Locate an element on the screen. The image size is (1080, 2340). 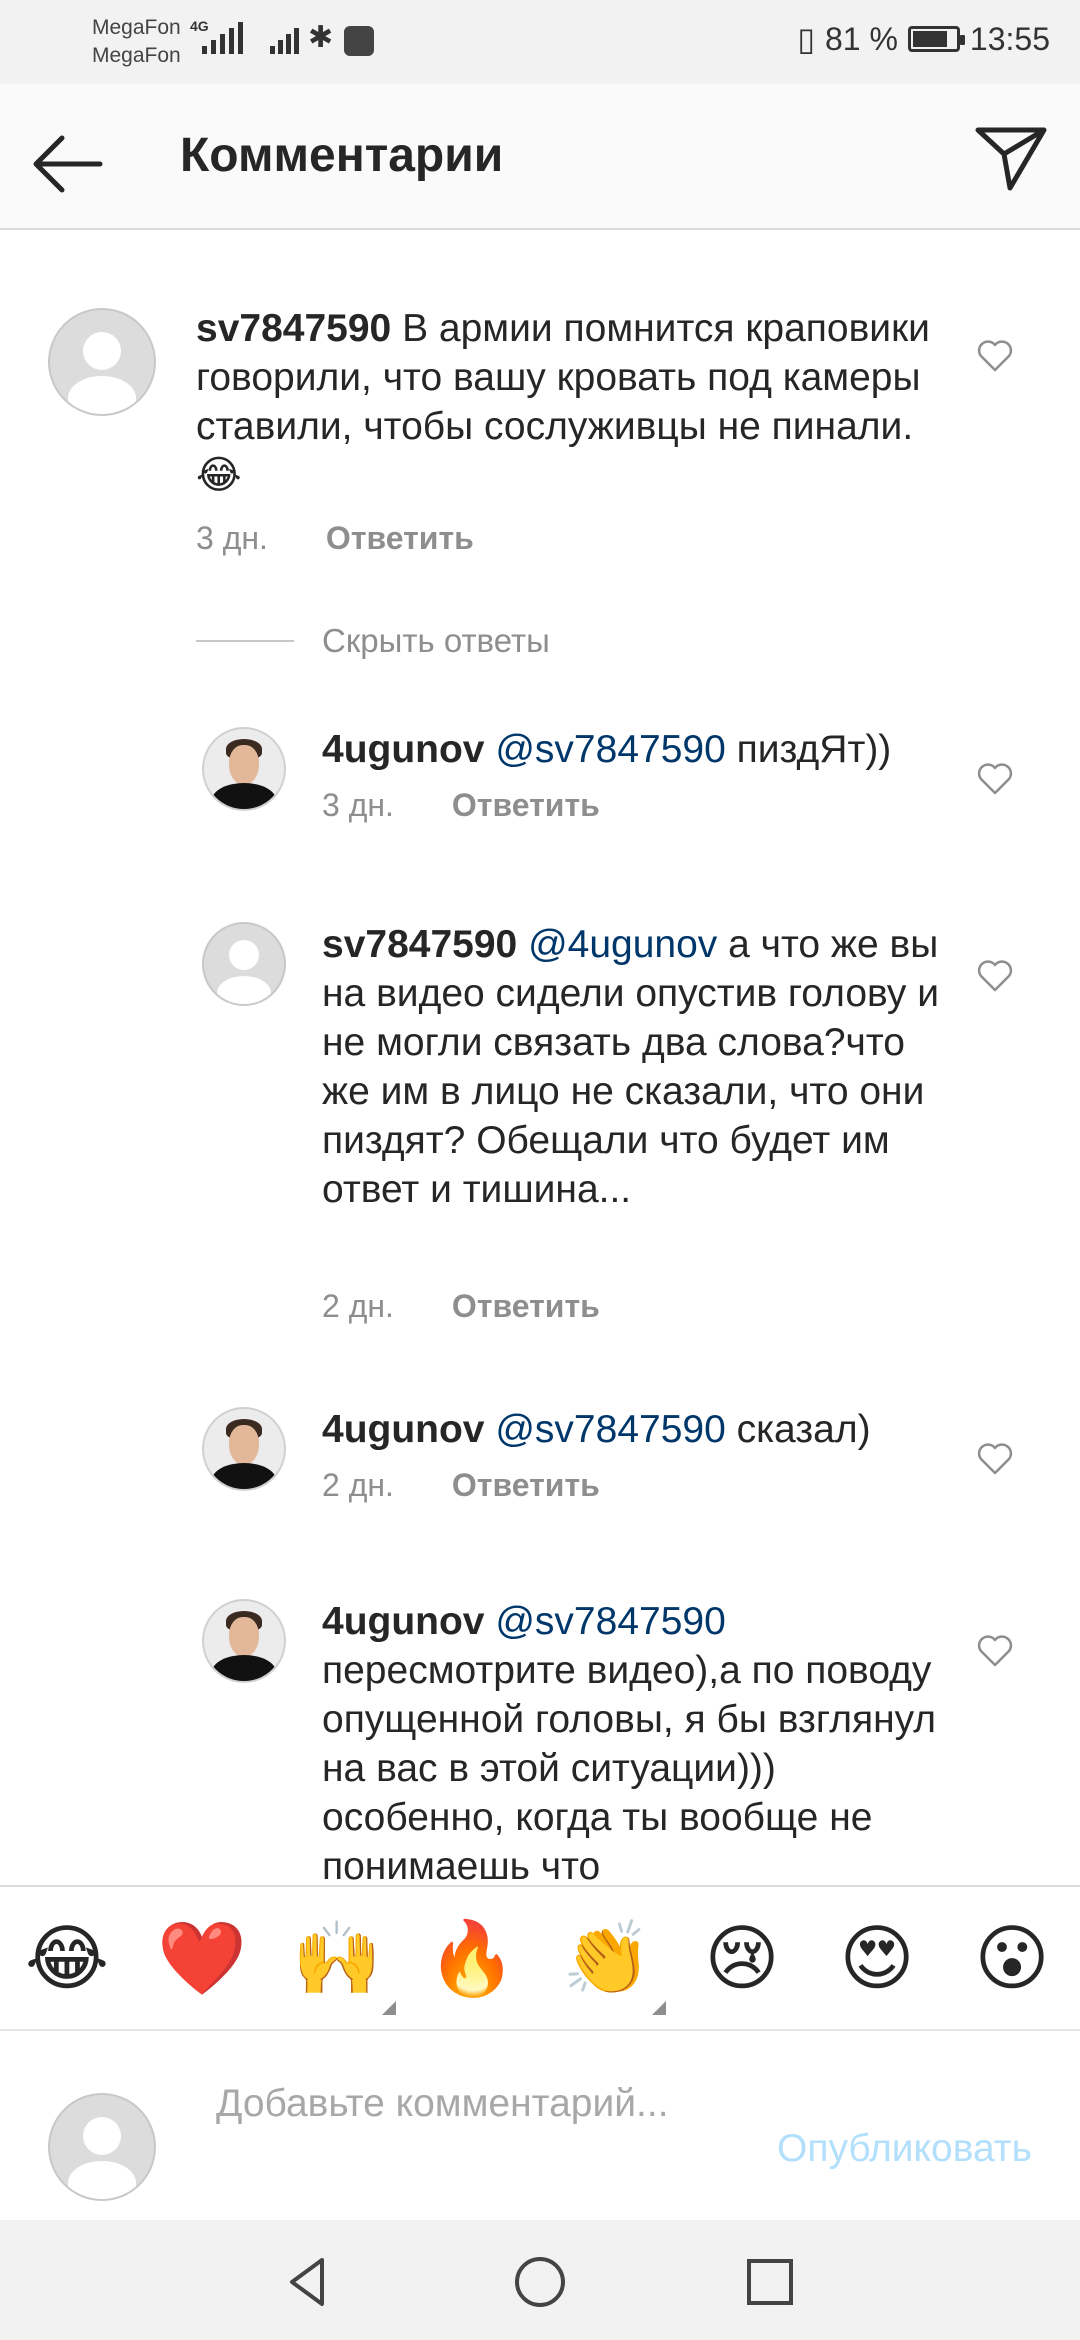
emoji-raised-hands: 🙌 is located at coordinates (344, 1966).